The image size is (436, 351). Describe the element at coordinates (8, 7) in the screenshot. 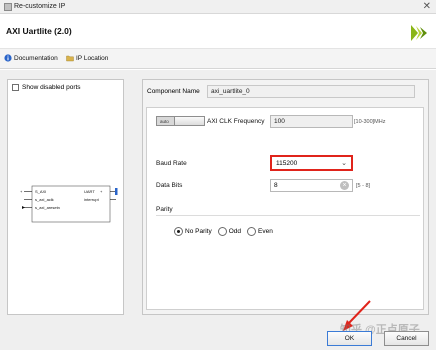

I see `app-icon` at that location.